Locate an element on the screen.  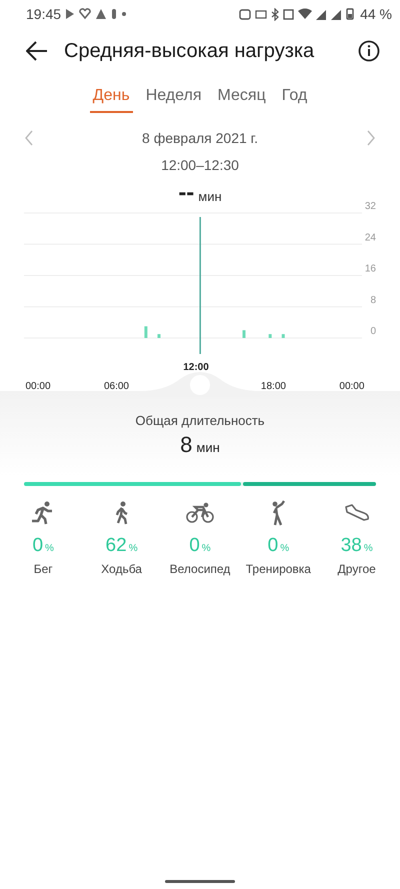
bluetooth-icon is located at coordinates (275, 14).